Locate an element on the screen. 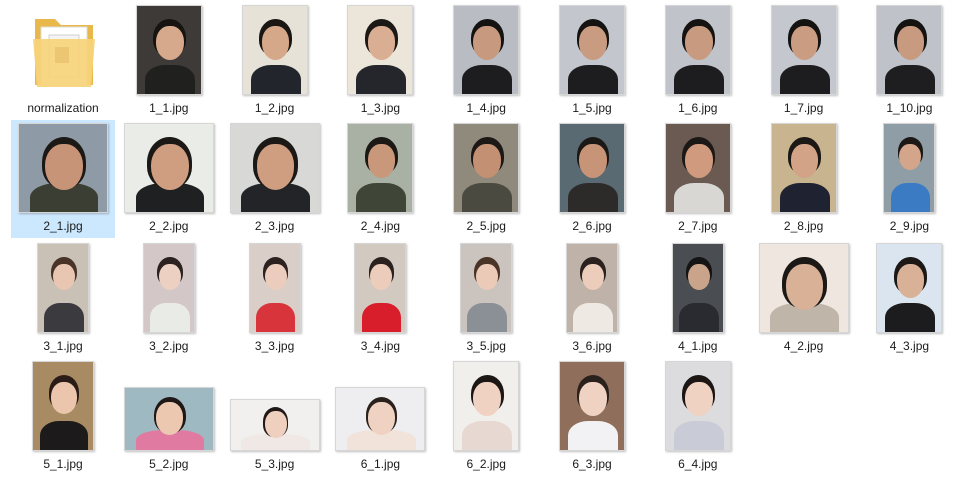  file-item: 2_3.jpg is located at coordinates (275, 179).